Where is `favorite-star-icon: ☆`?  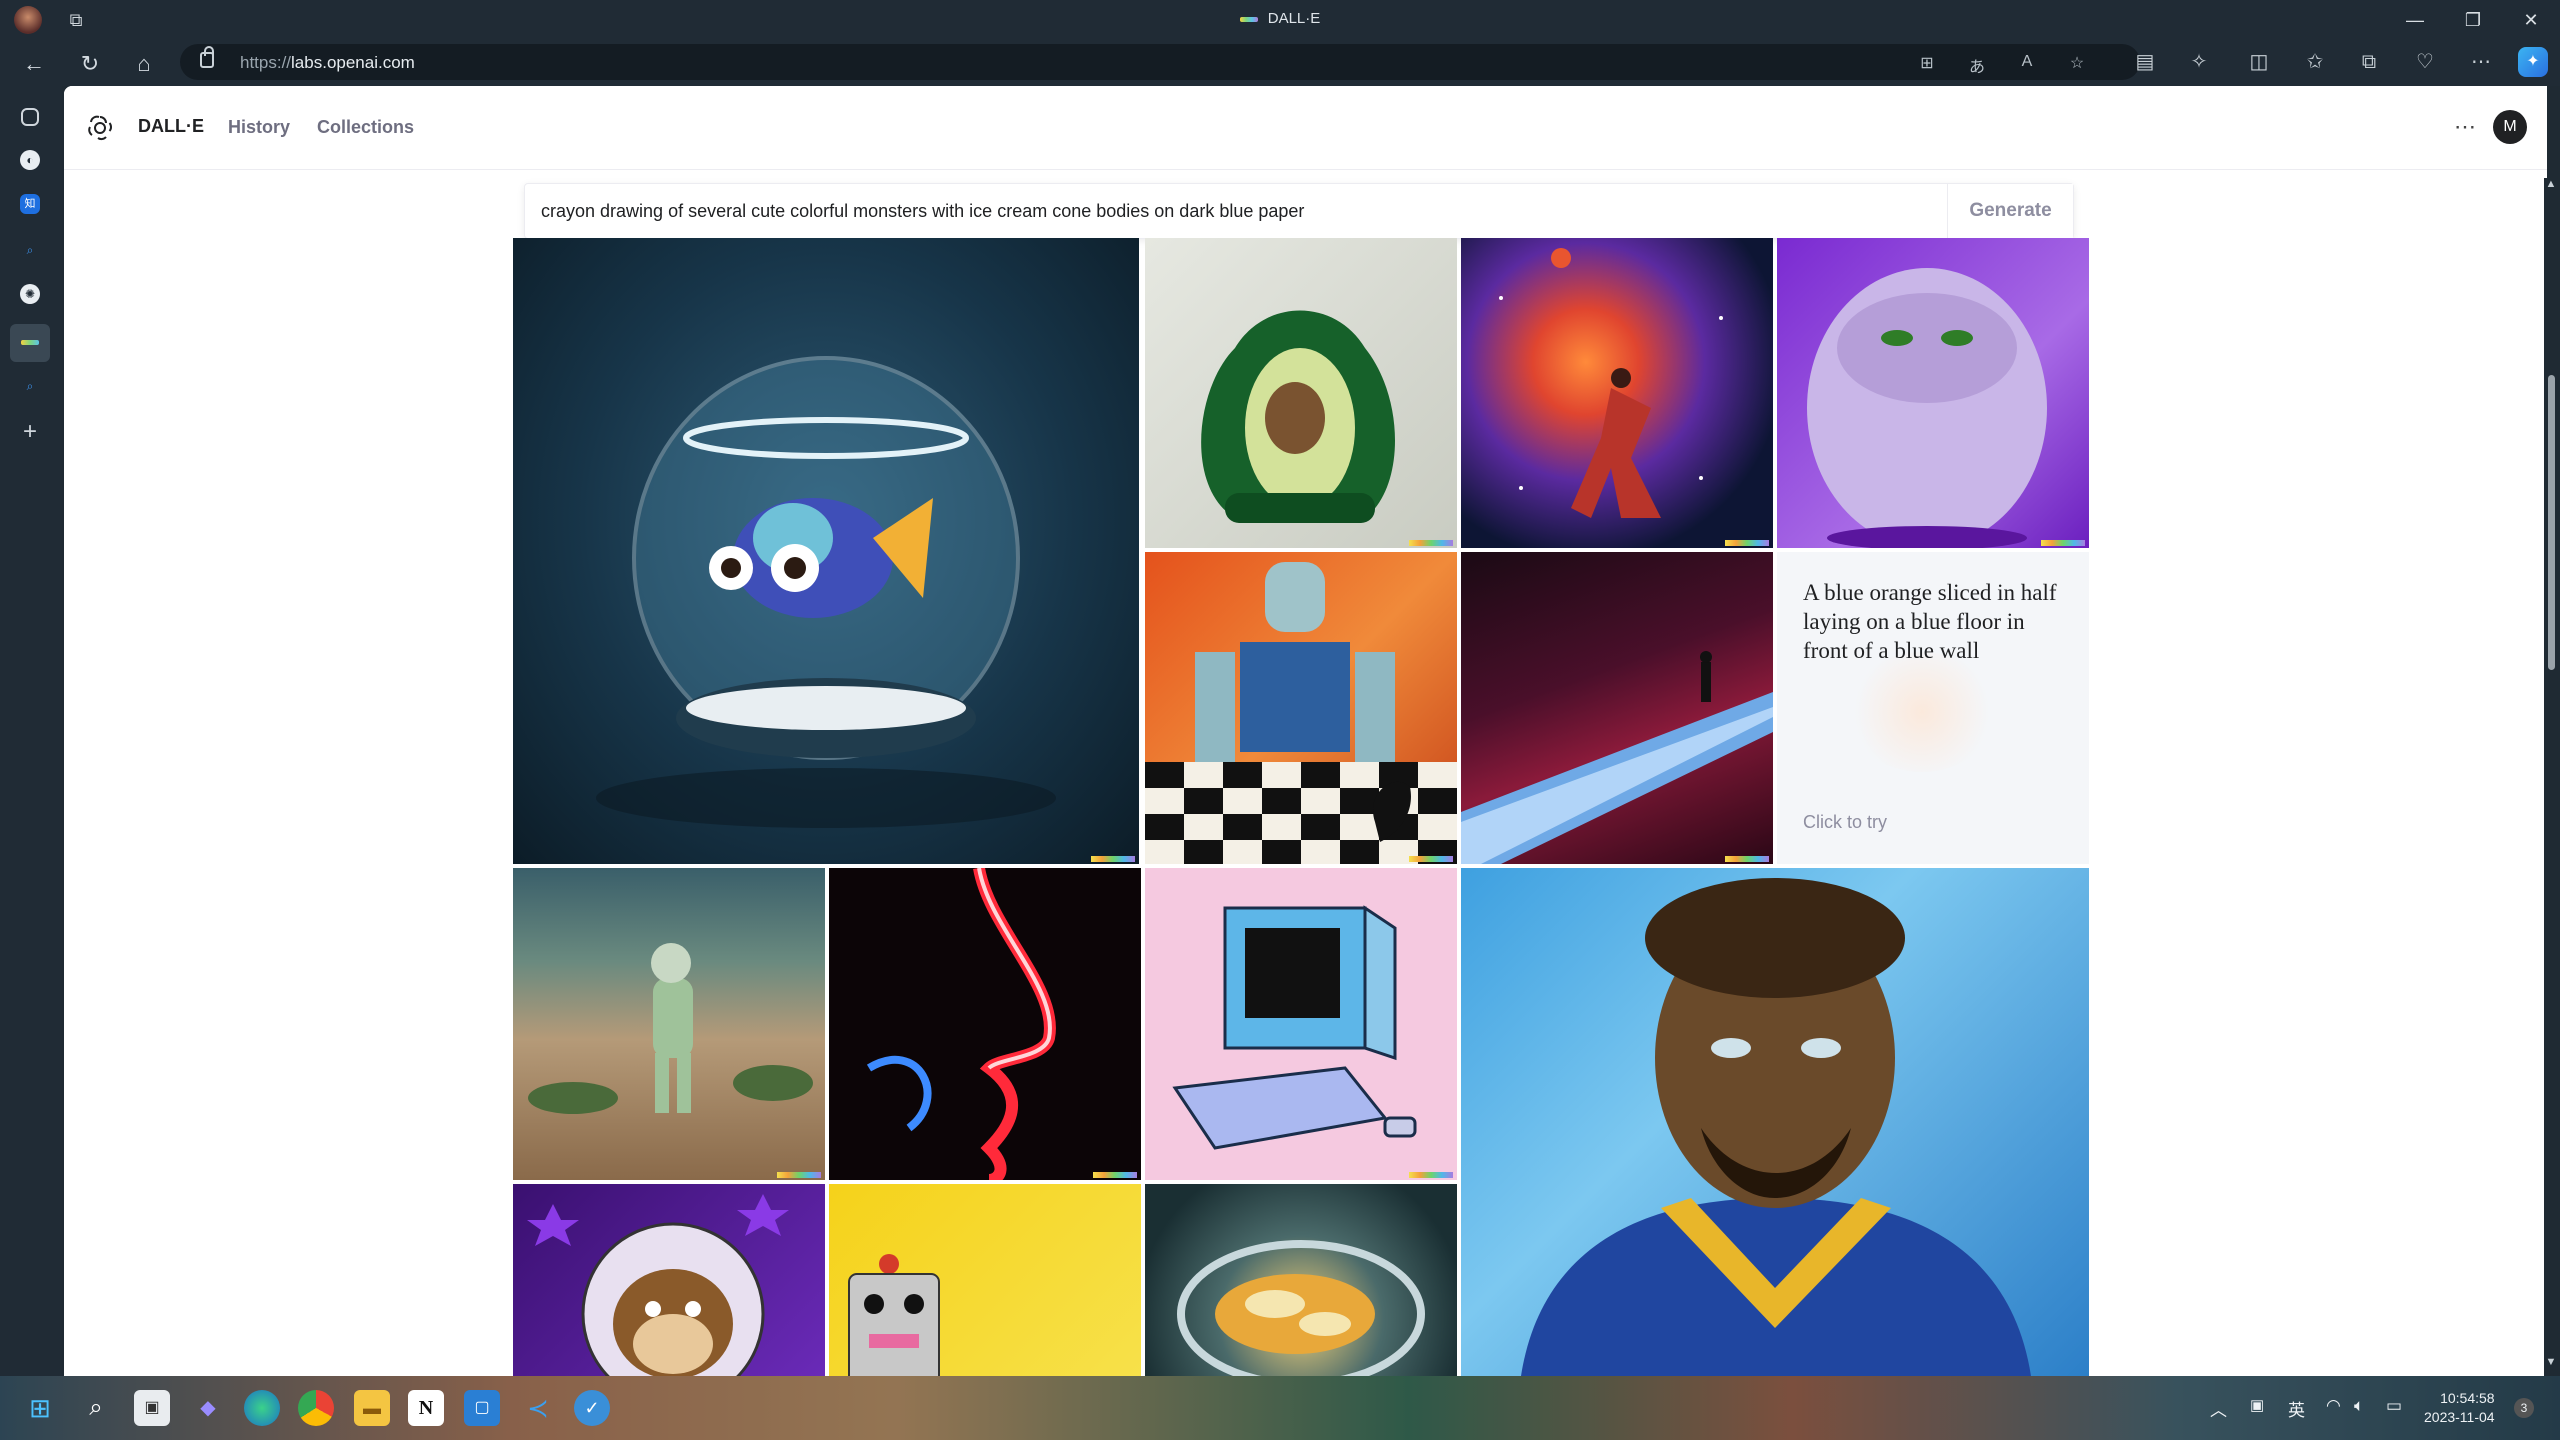 favorite-star-icon: ☆ is located at coordinates (2077, 63).